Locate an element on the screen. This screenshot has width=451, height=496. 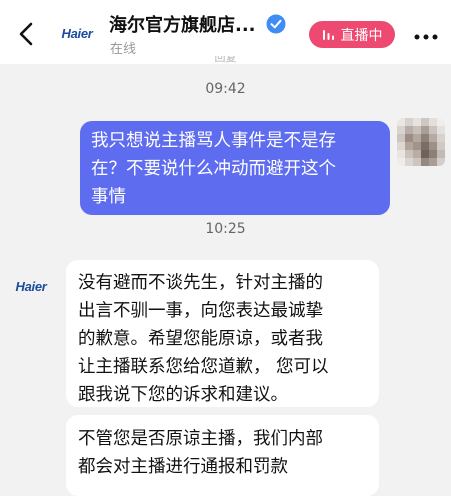
message-line: 事情 is located at coordinates (108, 197).